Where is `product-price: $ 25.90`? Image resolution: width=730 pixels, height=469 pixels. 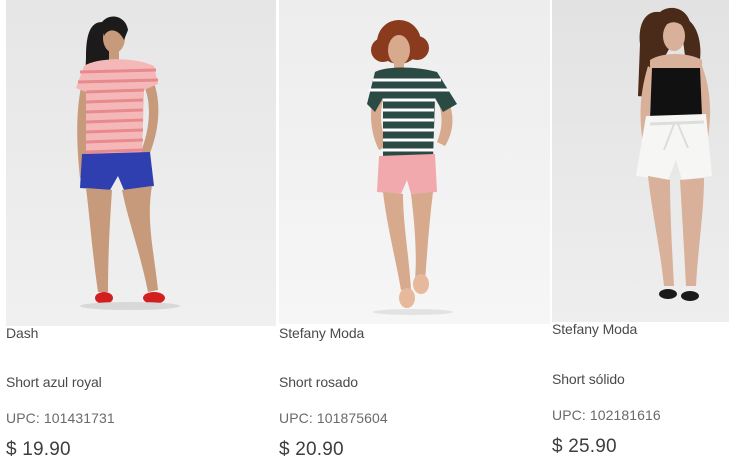 product-price: $ 25.90 is located at coordinates (584, 446).